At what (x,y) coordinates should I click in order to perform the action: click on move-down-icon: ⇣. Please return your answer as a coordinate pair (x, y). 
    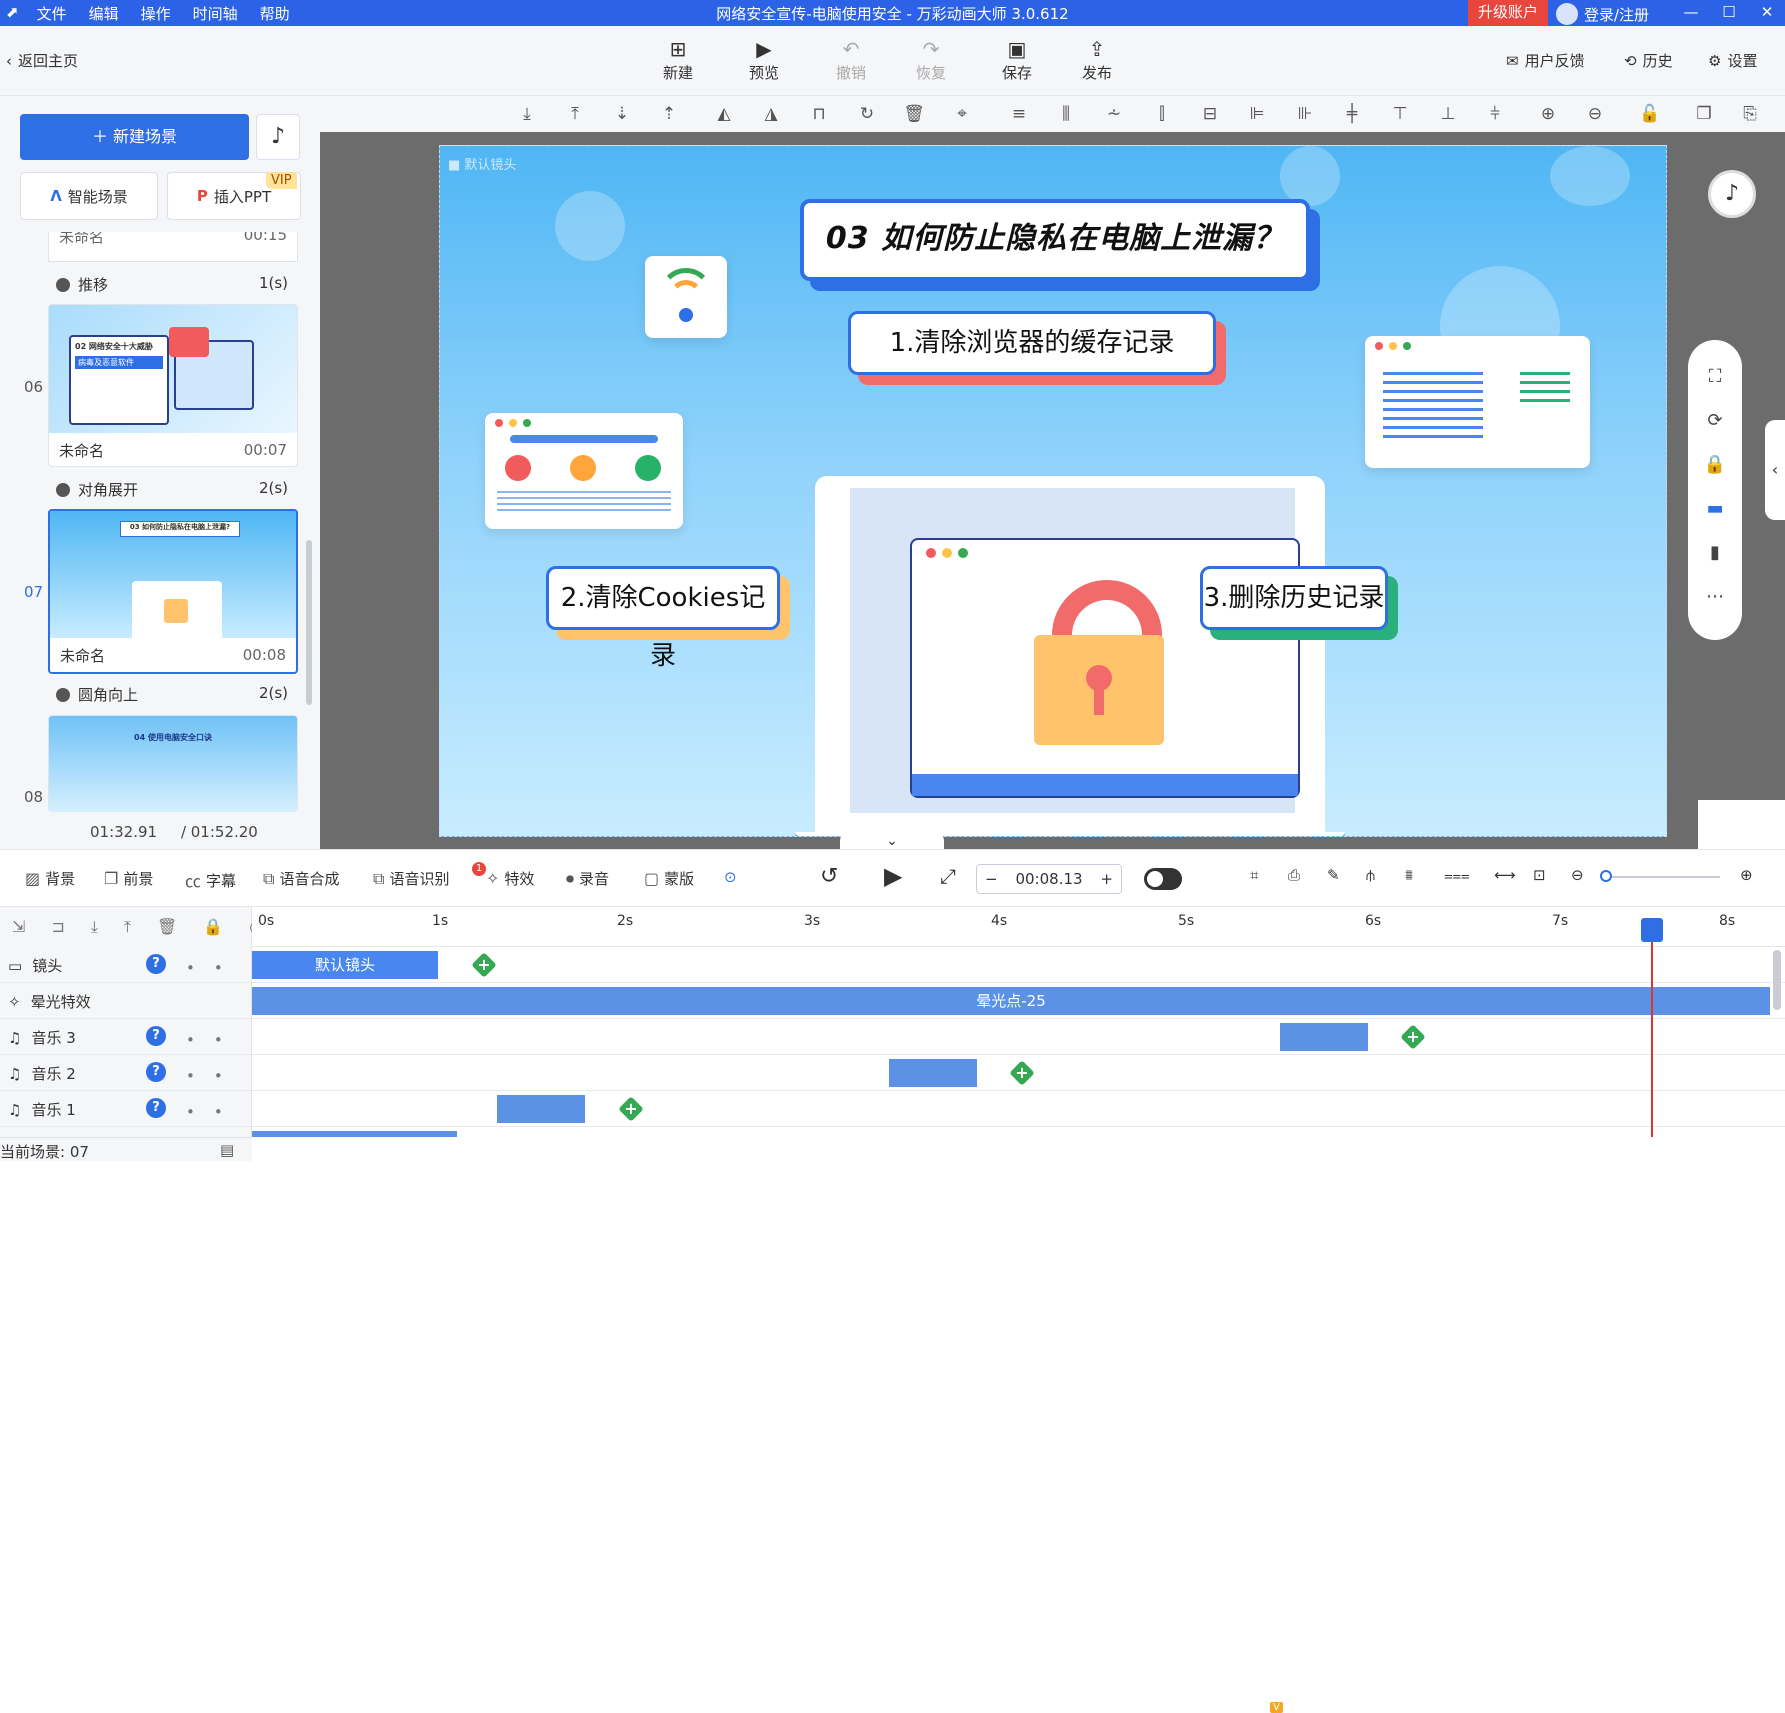
    Looking at the image, I should click on (622, 114).